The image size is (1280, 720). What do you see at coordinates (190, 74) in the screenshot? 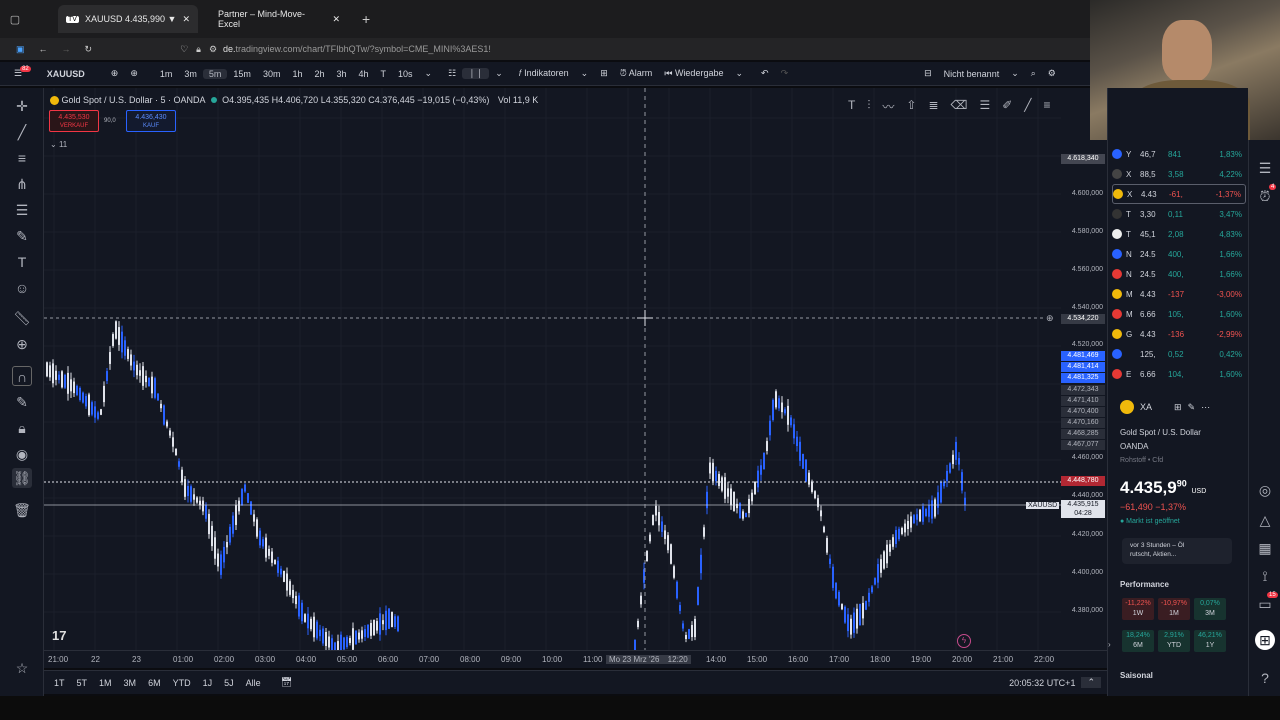
I see `interval-3m: 3m` at bounding box center [190, 74].